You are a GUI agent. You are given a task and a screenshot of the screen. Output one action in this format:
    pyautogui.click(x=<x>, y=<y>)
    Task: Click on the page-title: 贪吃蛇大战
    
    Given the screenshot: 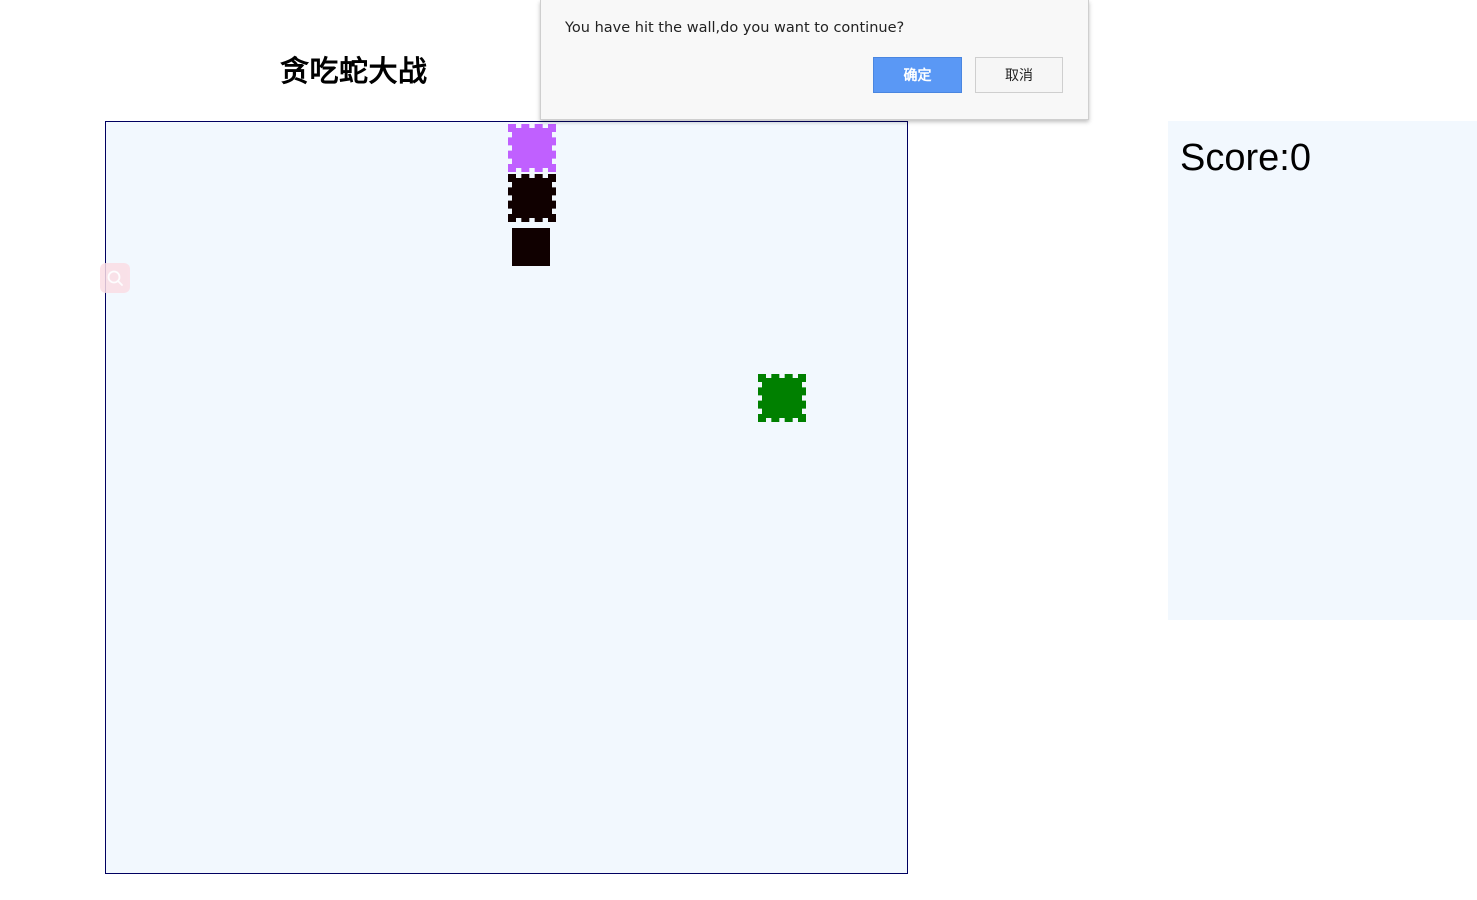 What is the action you would take?
    pyautogui.click(x=354, y=71)
    